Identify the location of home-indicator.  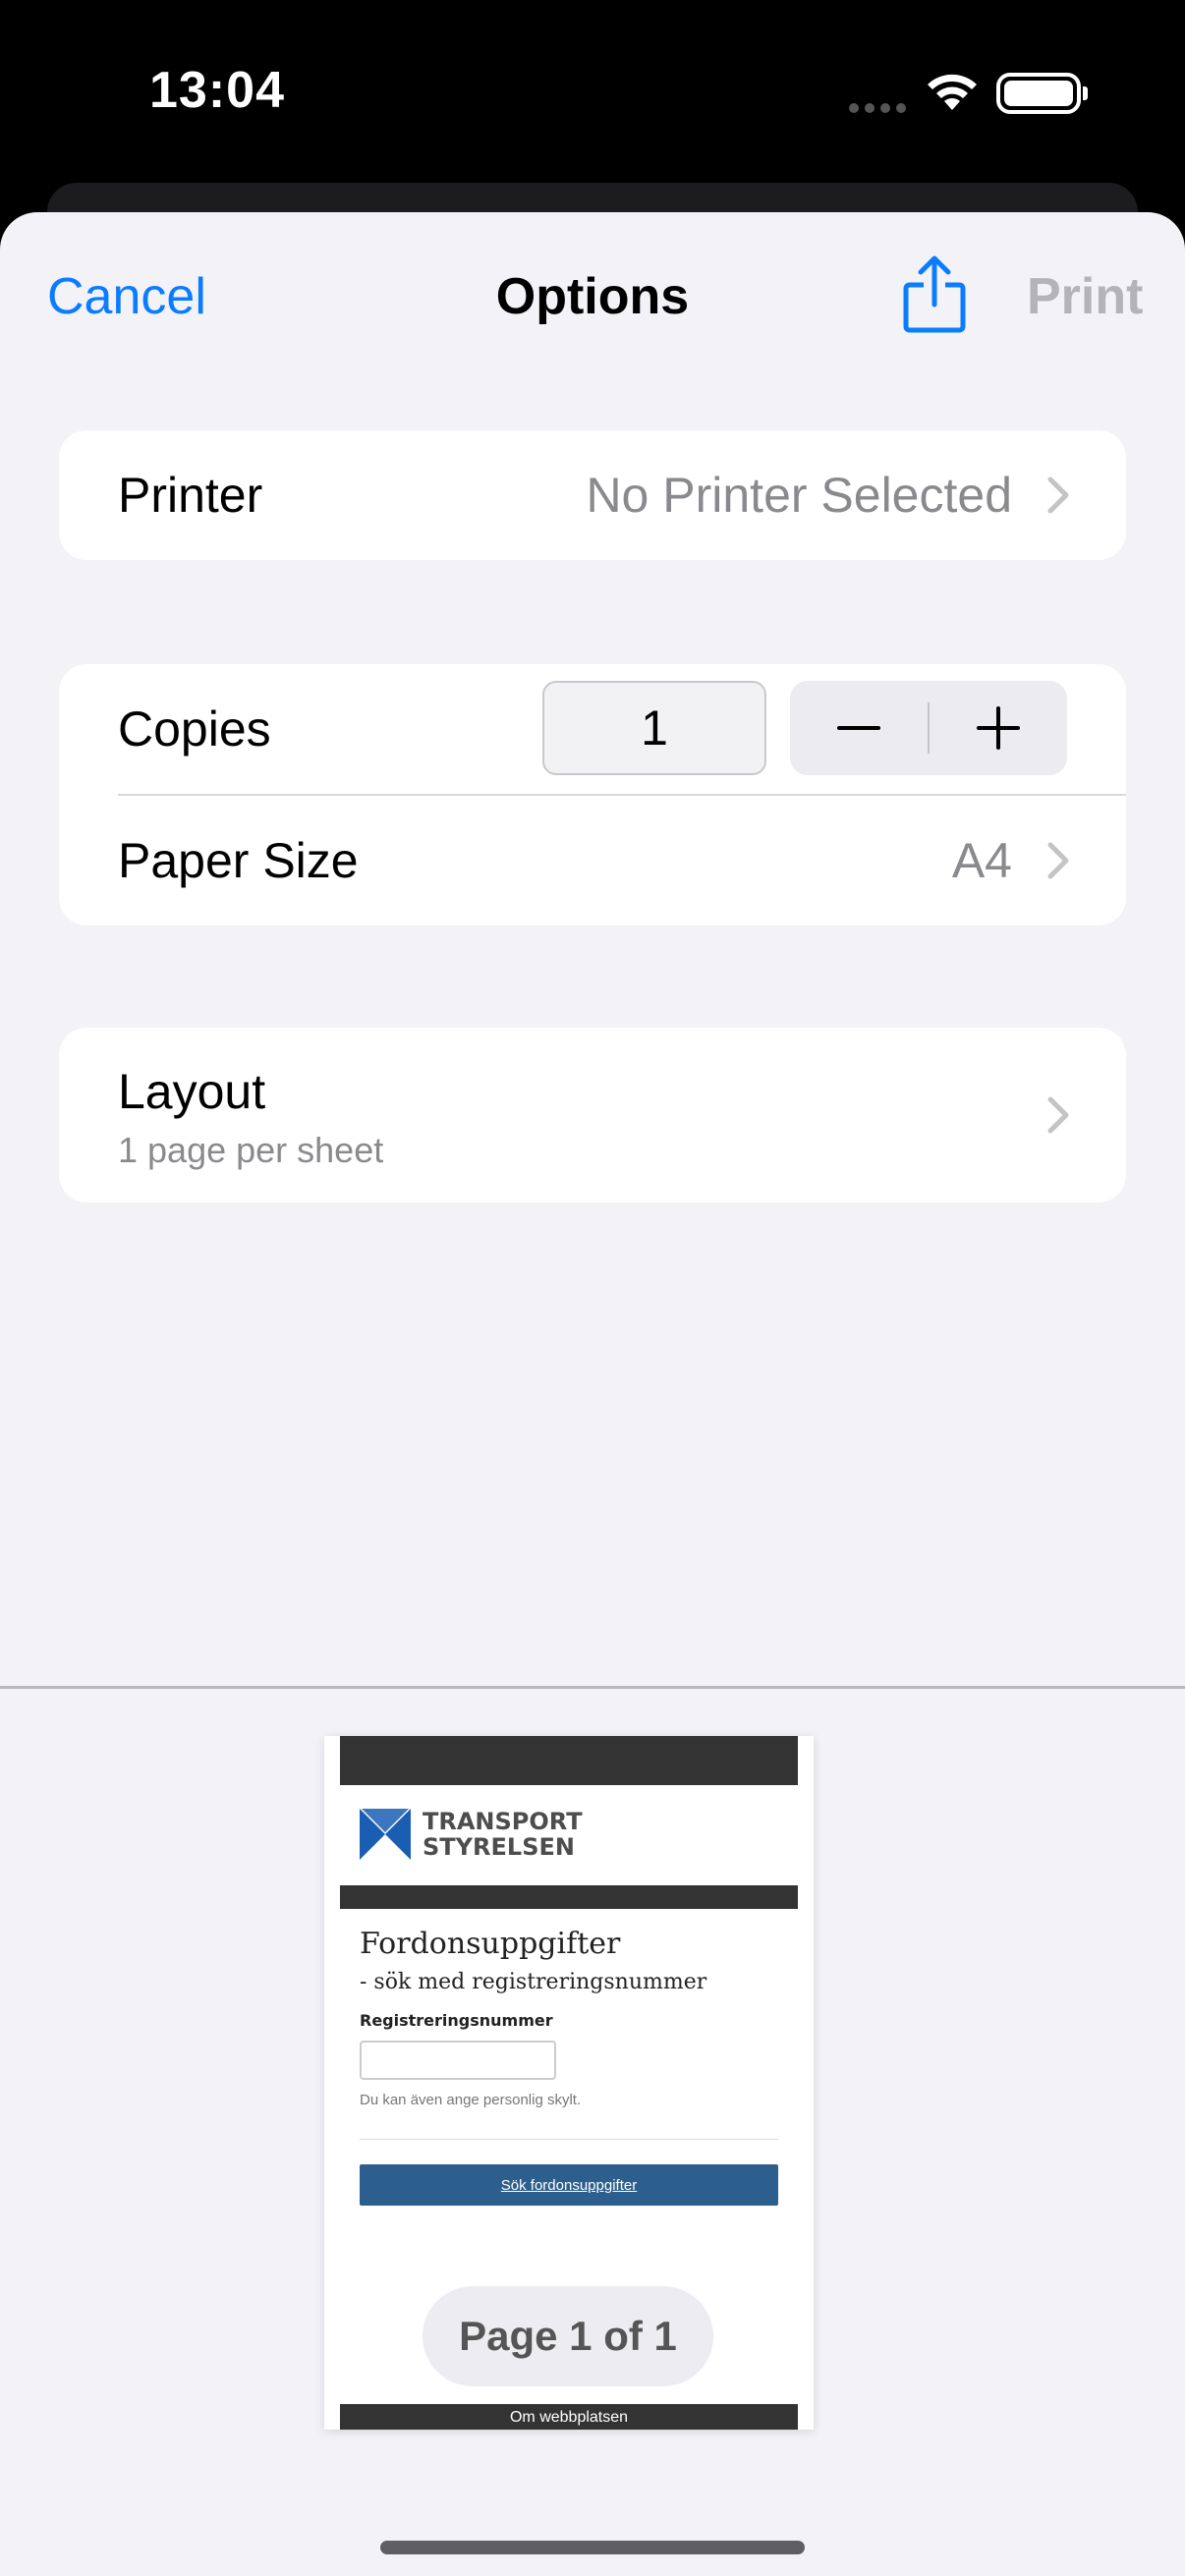
(592, 2547).